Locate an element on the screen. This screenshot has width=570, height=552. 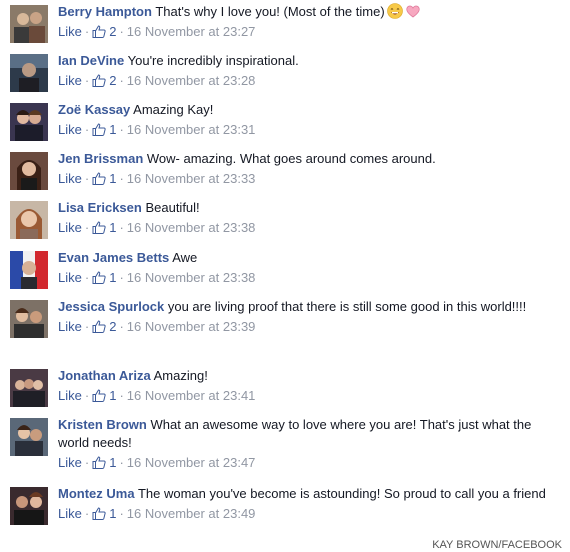
commenter-name: Montez Uma is located at coordinates (96, 493).